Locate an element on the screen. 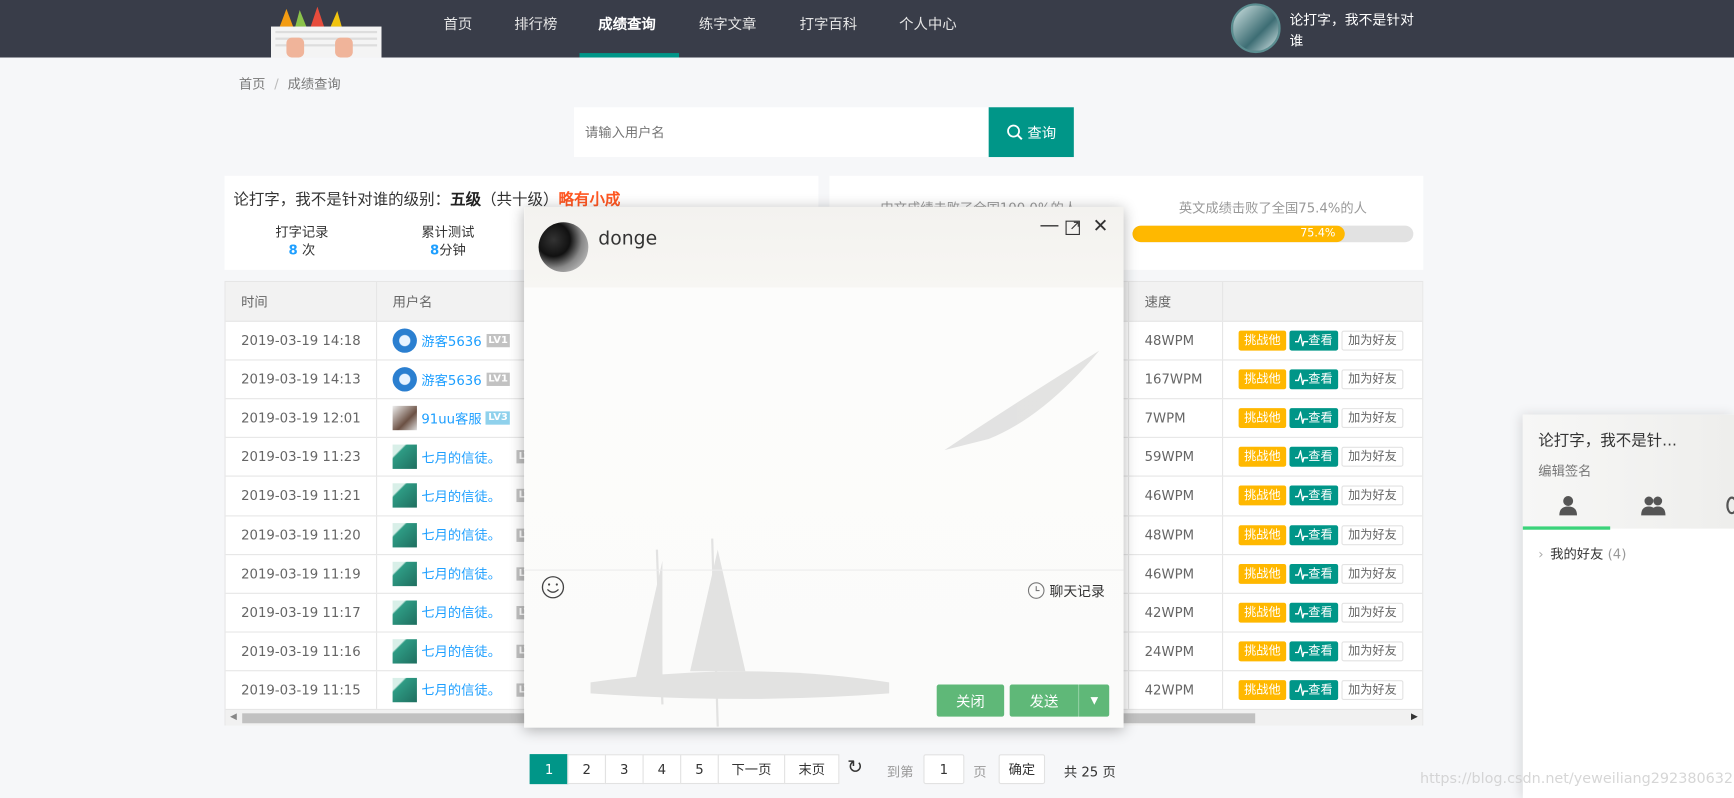 The width and height of the screenshot is (1734, 798). cell-actions: 挑战他 查看 加为好友 is located at coordinates (1322, 418).